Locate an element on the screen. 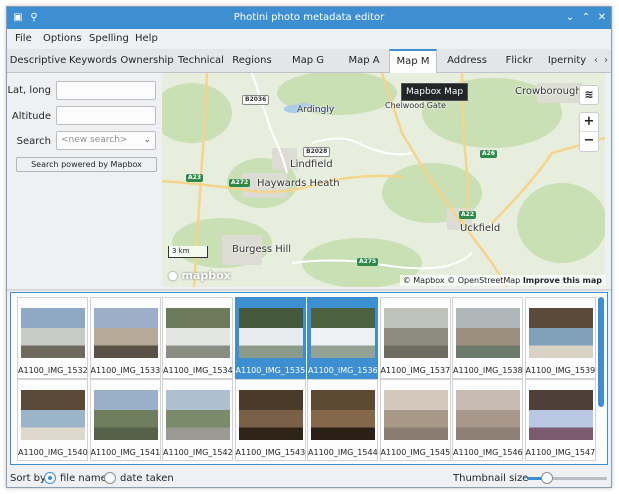 The width and height of the screenshot is (619, 494). thumbnail-item: A1100_IMG_1538 is located at coordinates (487, 338).